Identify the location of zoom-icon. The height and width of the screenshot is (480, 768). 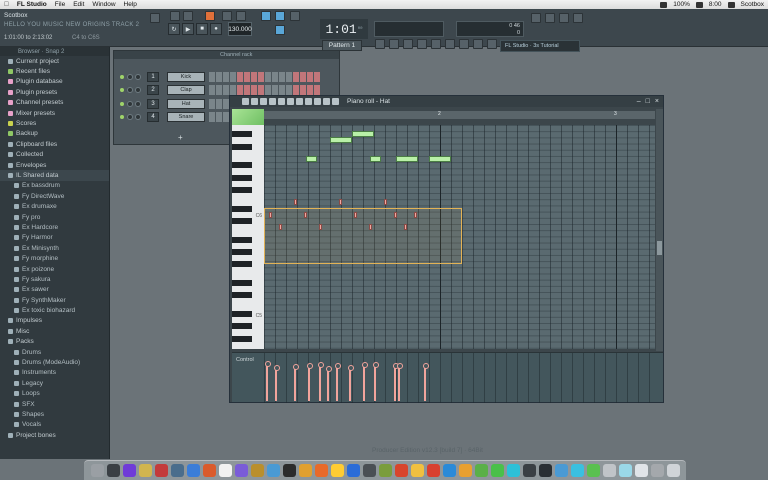
(326, 101).